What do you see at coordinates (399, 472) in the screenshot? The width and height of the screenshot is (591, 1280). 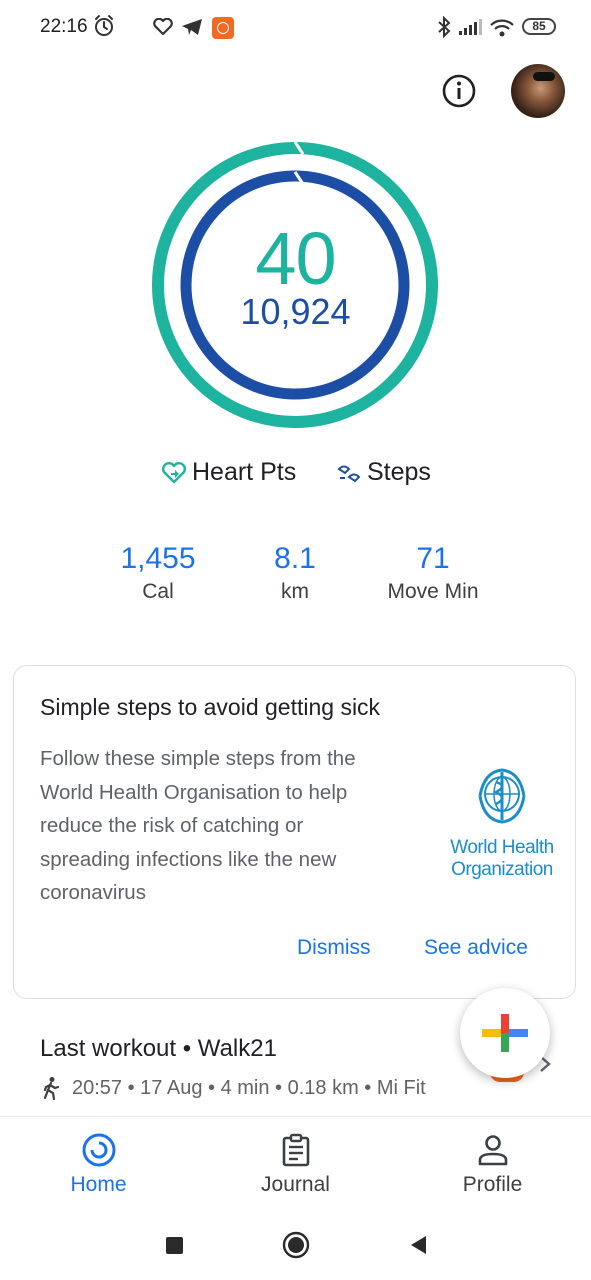 I see `legend-steps-label: Steps` at bounding box center [399, 472].